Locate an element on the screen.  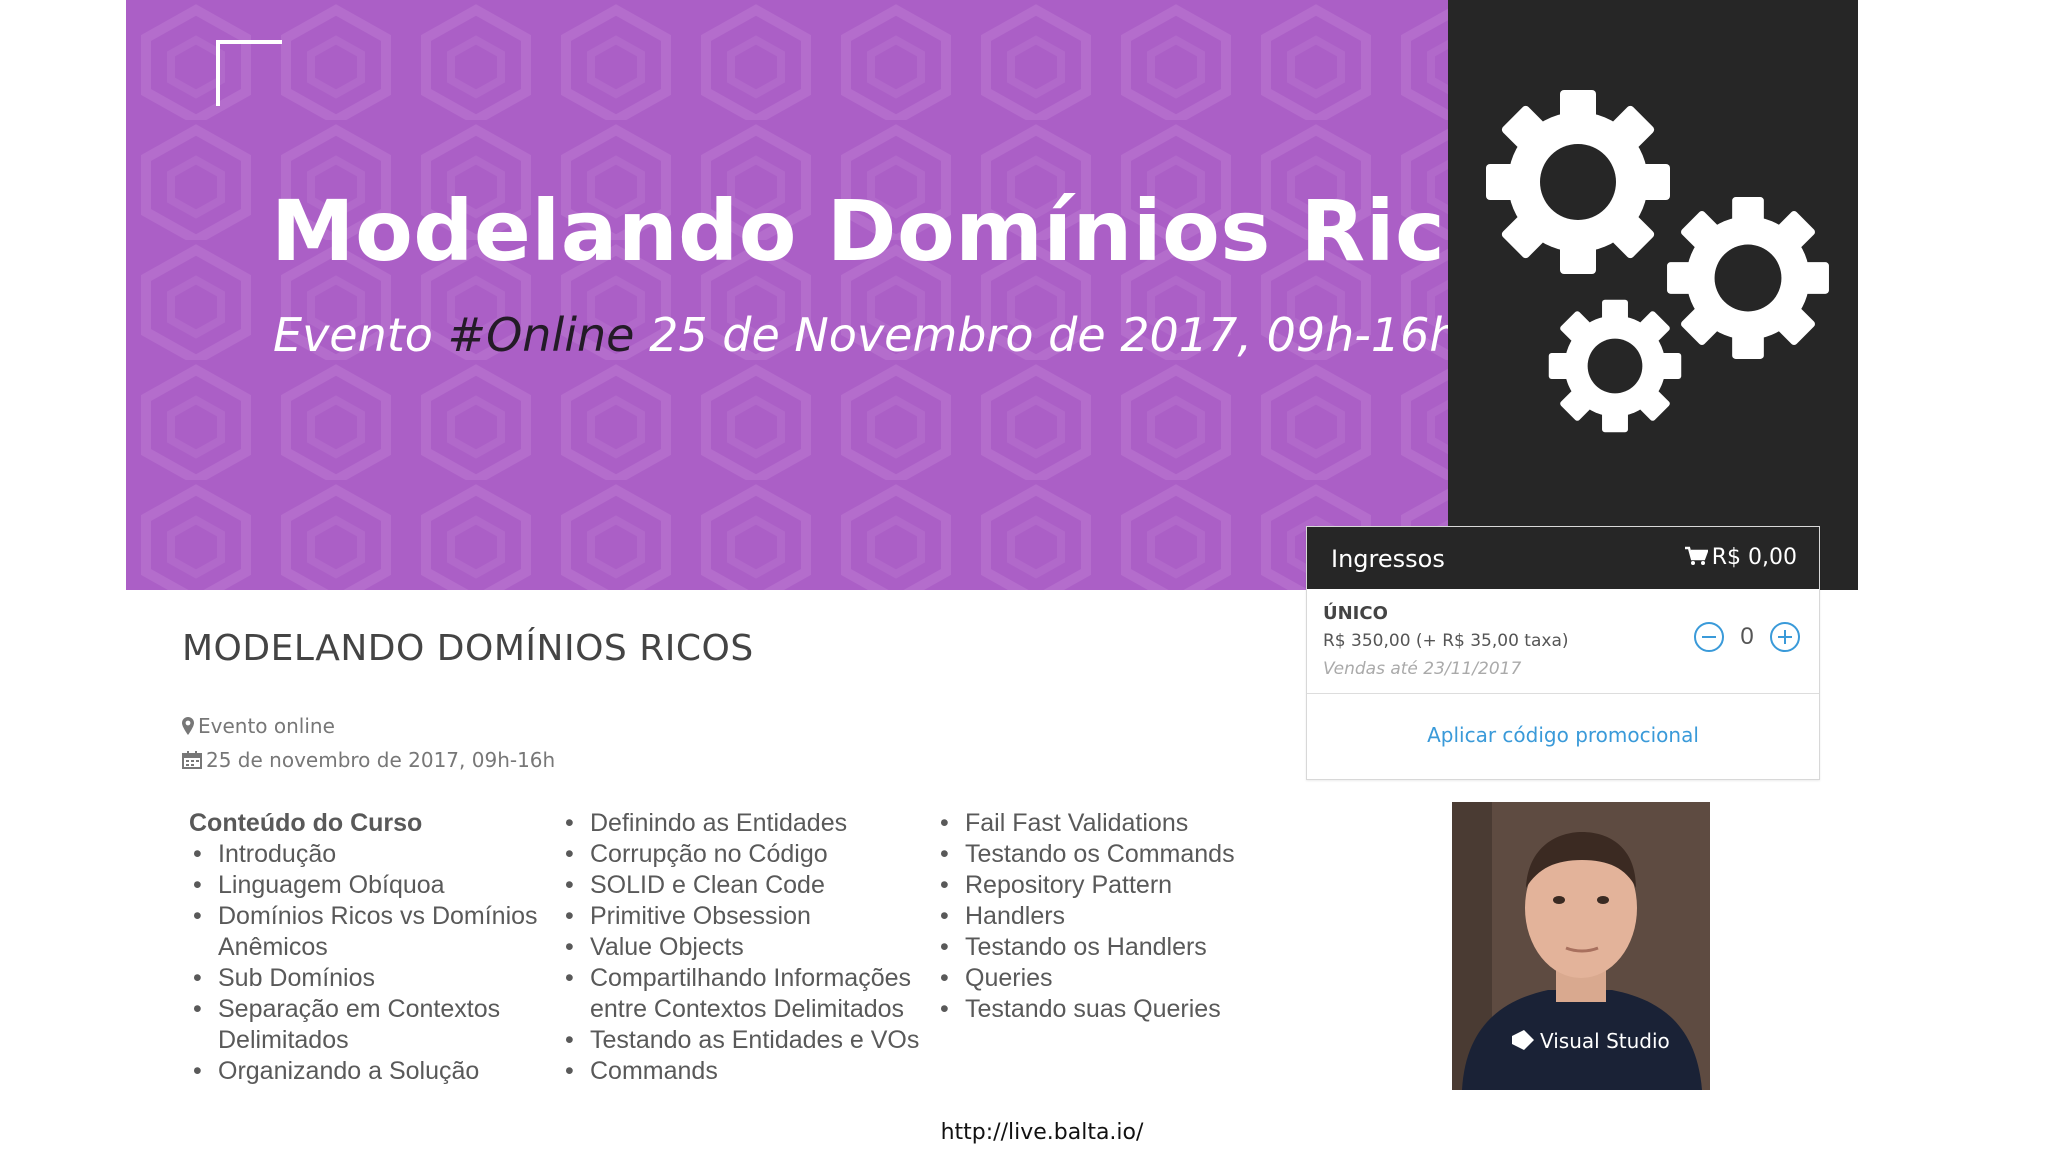
course-topic: Sub Domínios is located at coordinates (374, 978).